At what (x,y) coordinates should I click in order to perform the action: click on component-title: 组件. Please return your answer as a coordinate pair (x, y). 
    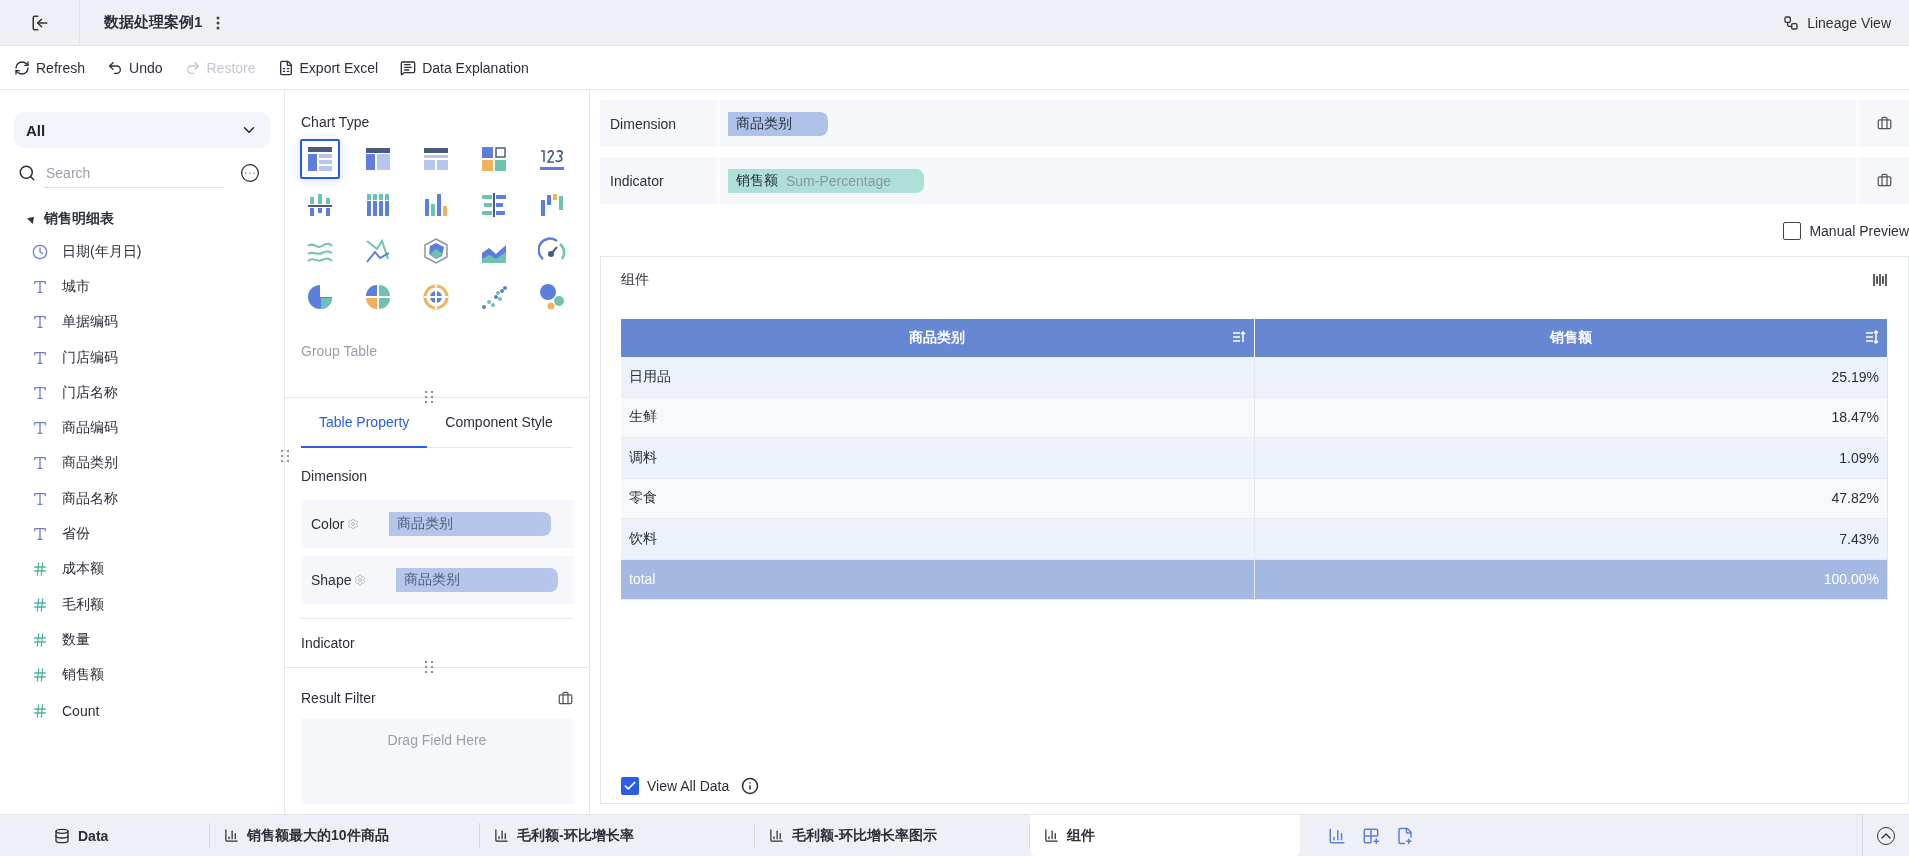
    Looking at the image, I should click on (635, 280).